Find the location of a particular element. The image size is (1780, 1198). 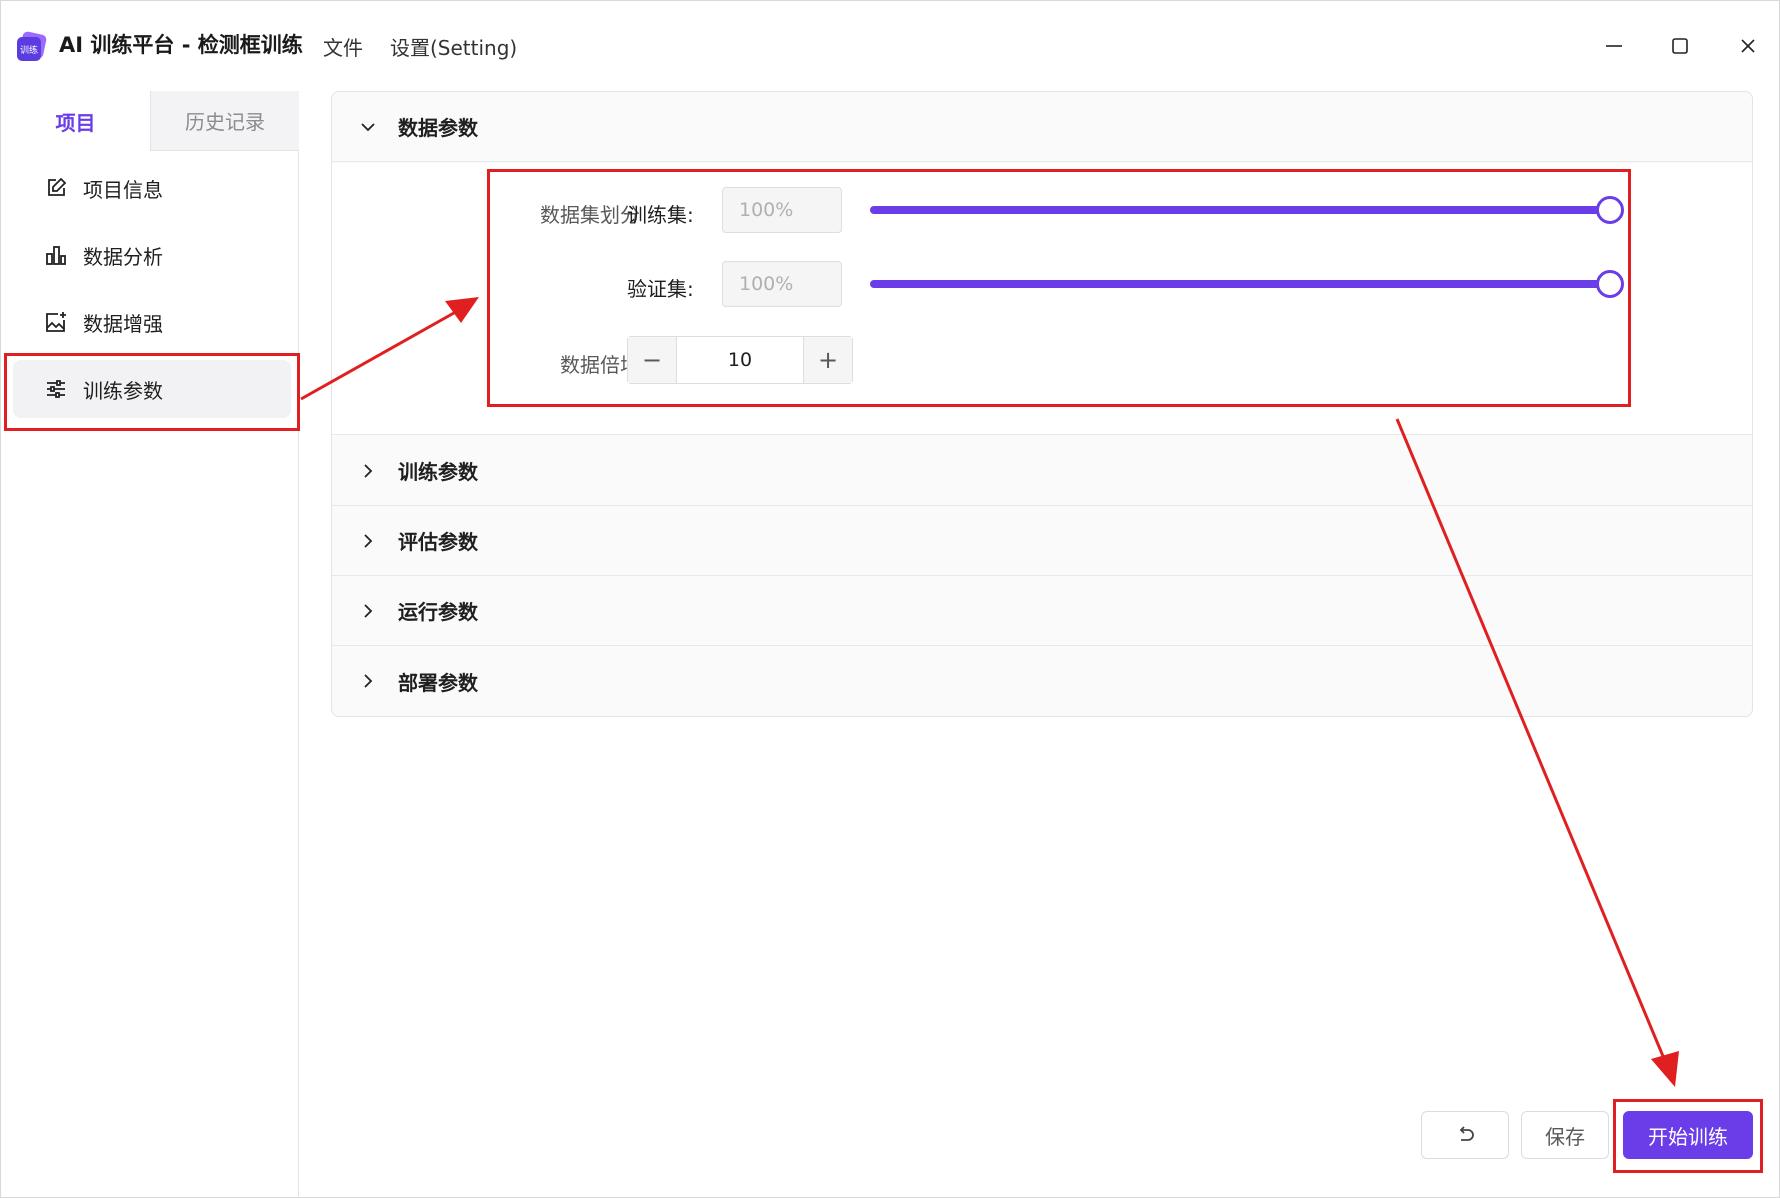

undo-icon is located at coordinates (1466, 1133).